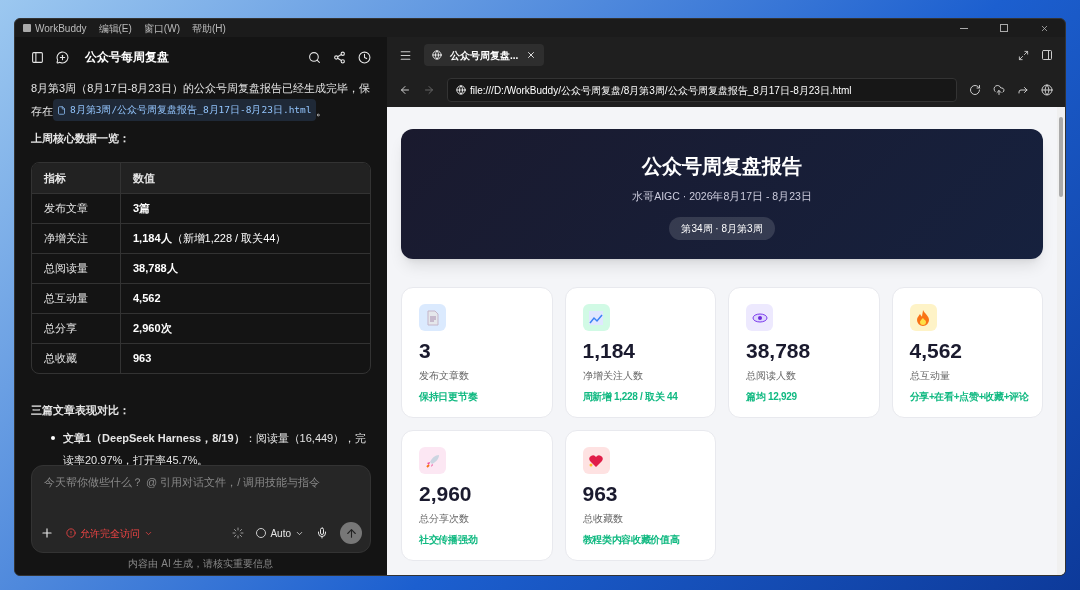  I want to click on address-bar: file:///D:/WorkBuddy/公众号周复盘/8月第3周/公众号周复盘报告_8月17日-8月23日.html, so click(702, 90).